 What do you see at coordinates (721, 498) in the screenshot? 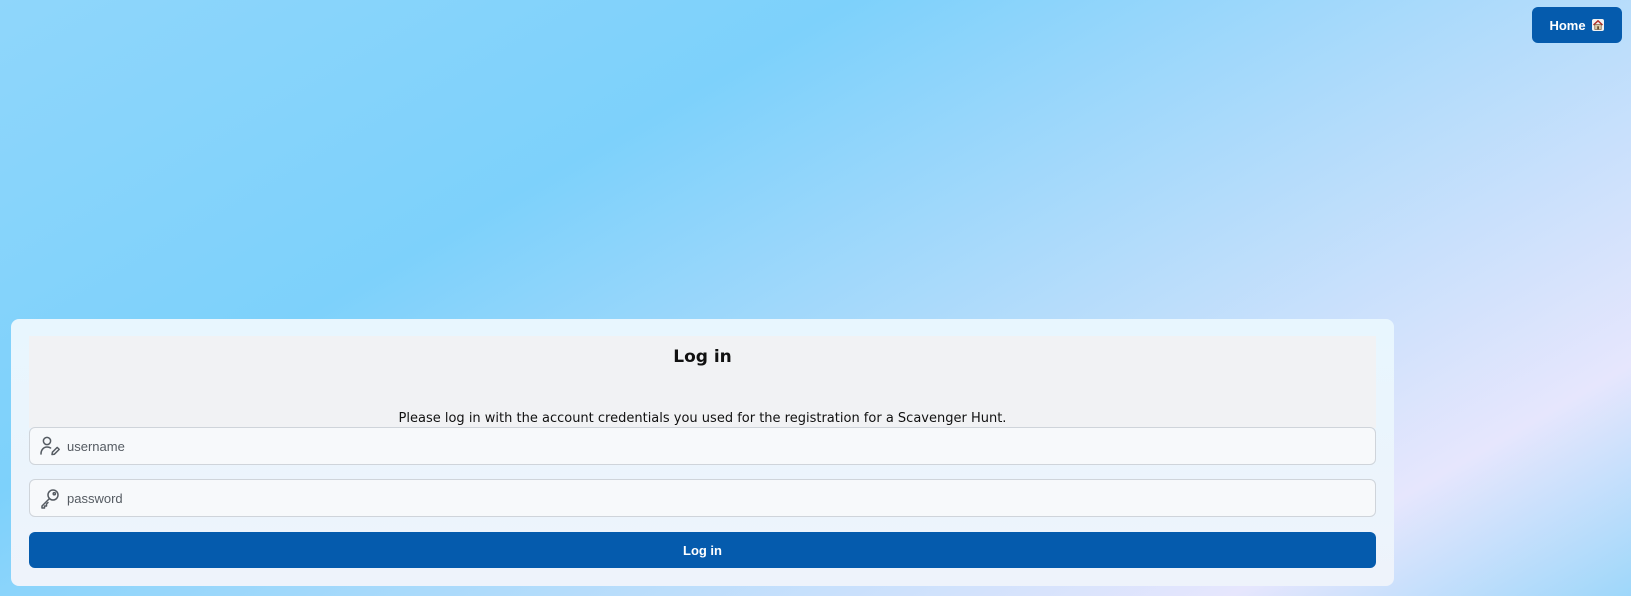
I see `password-input` at bounding box center [721, 498].